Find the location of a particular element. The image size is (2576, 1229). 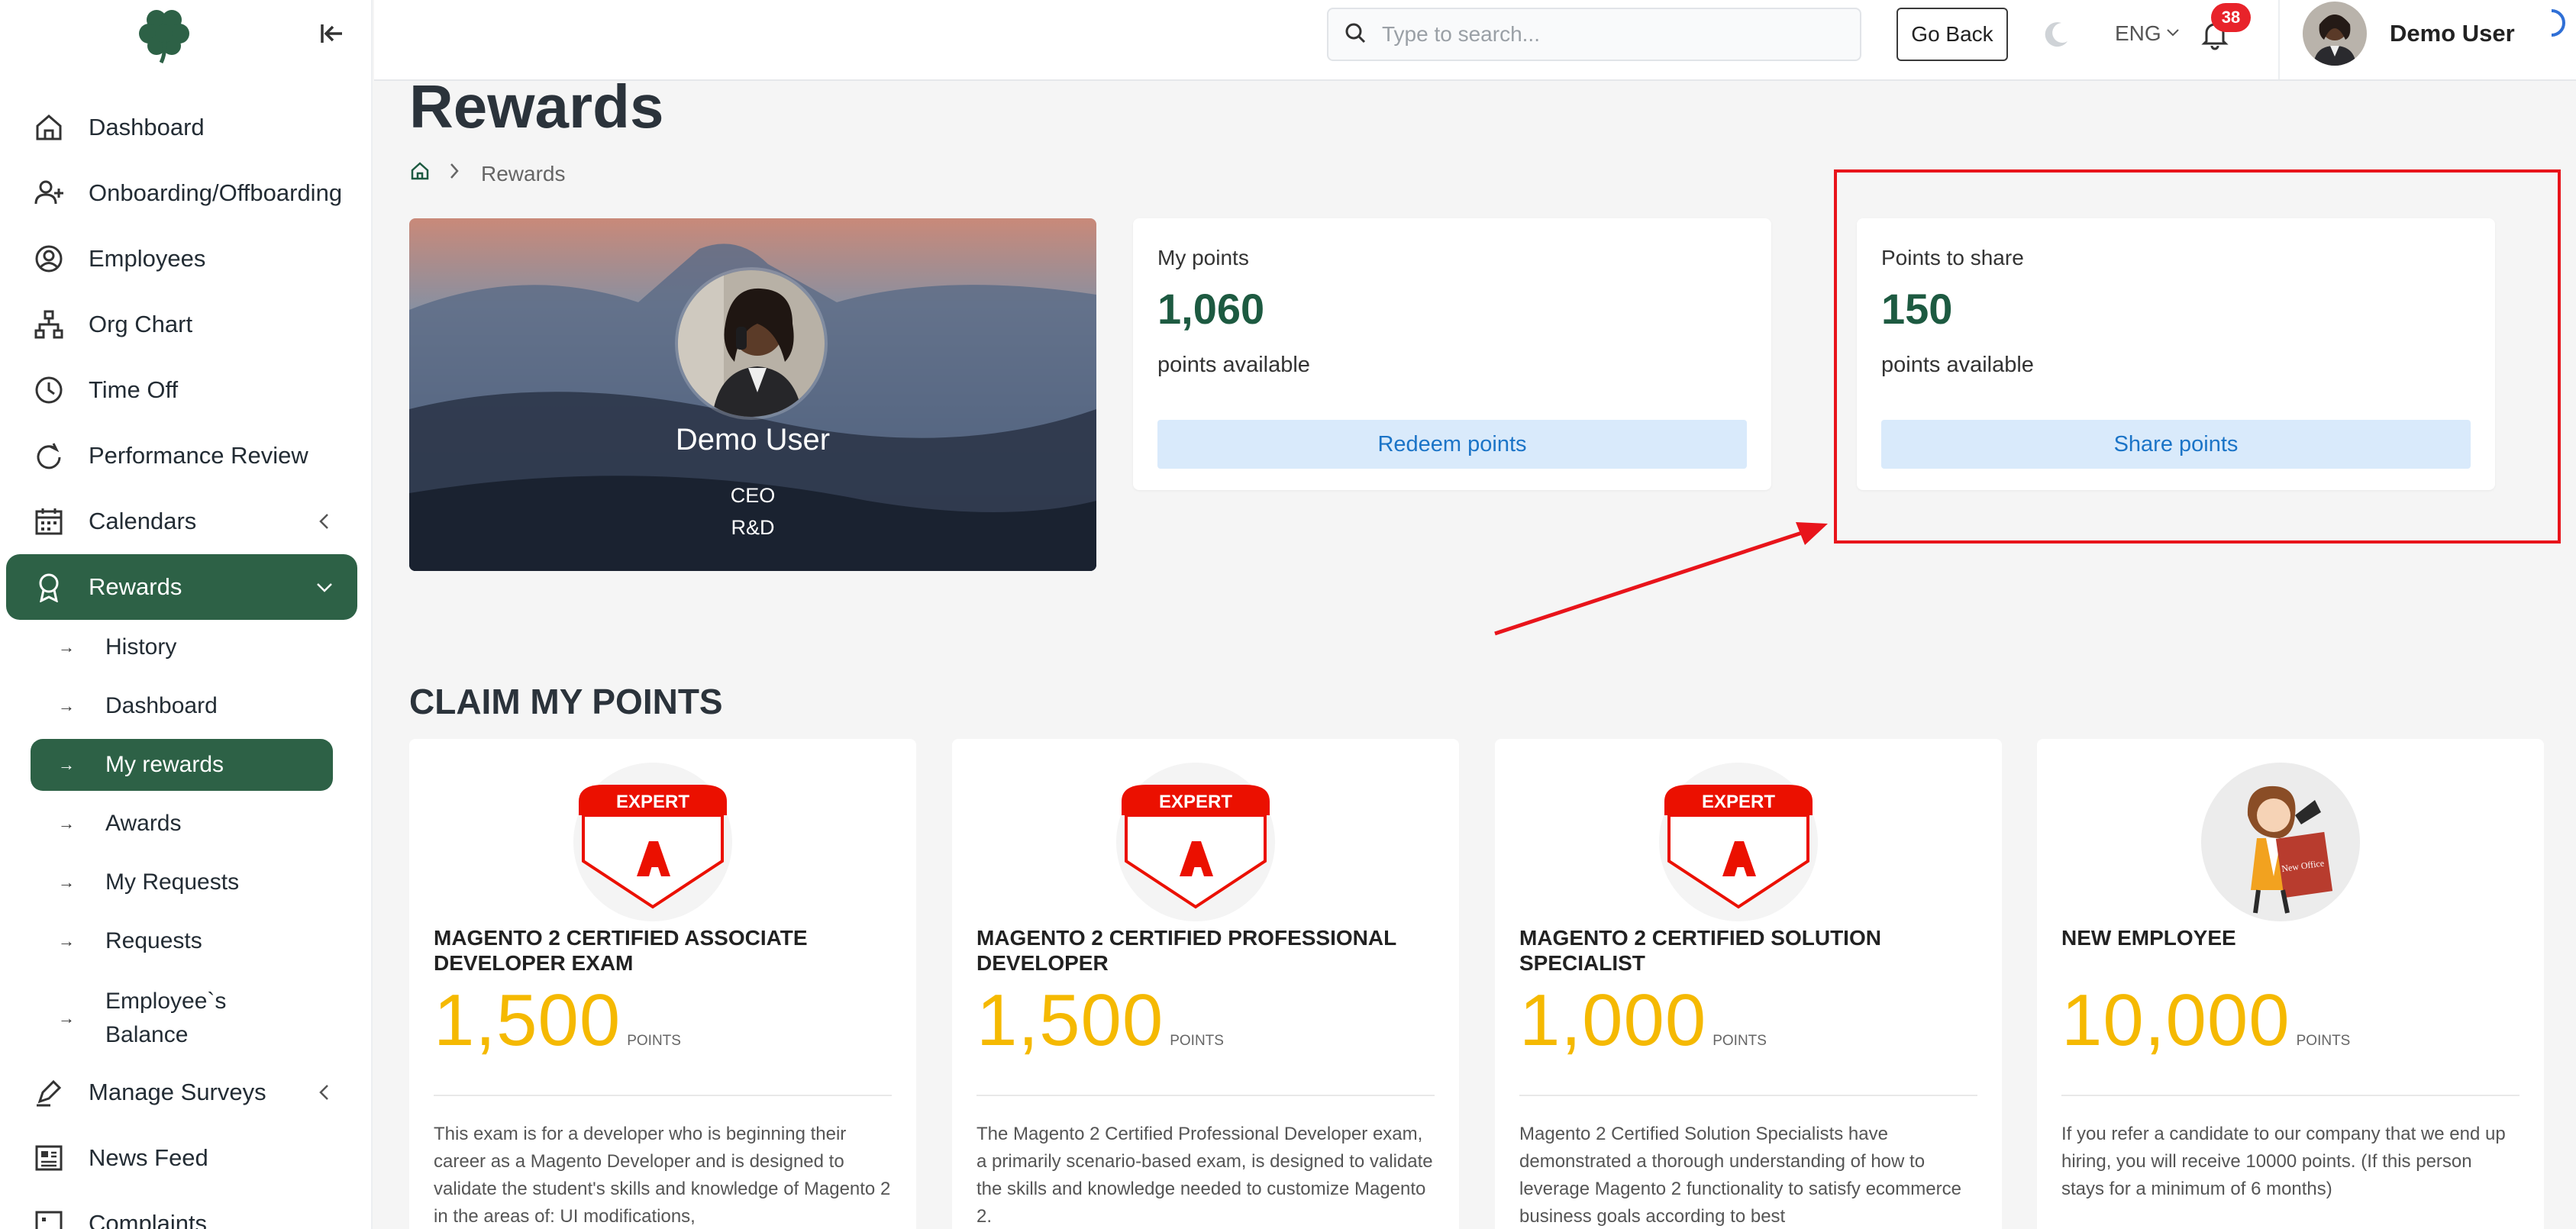

sidebar-item-manage-surveys: Manage Surveys is located at coordinates (181, 1092).